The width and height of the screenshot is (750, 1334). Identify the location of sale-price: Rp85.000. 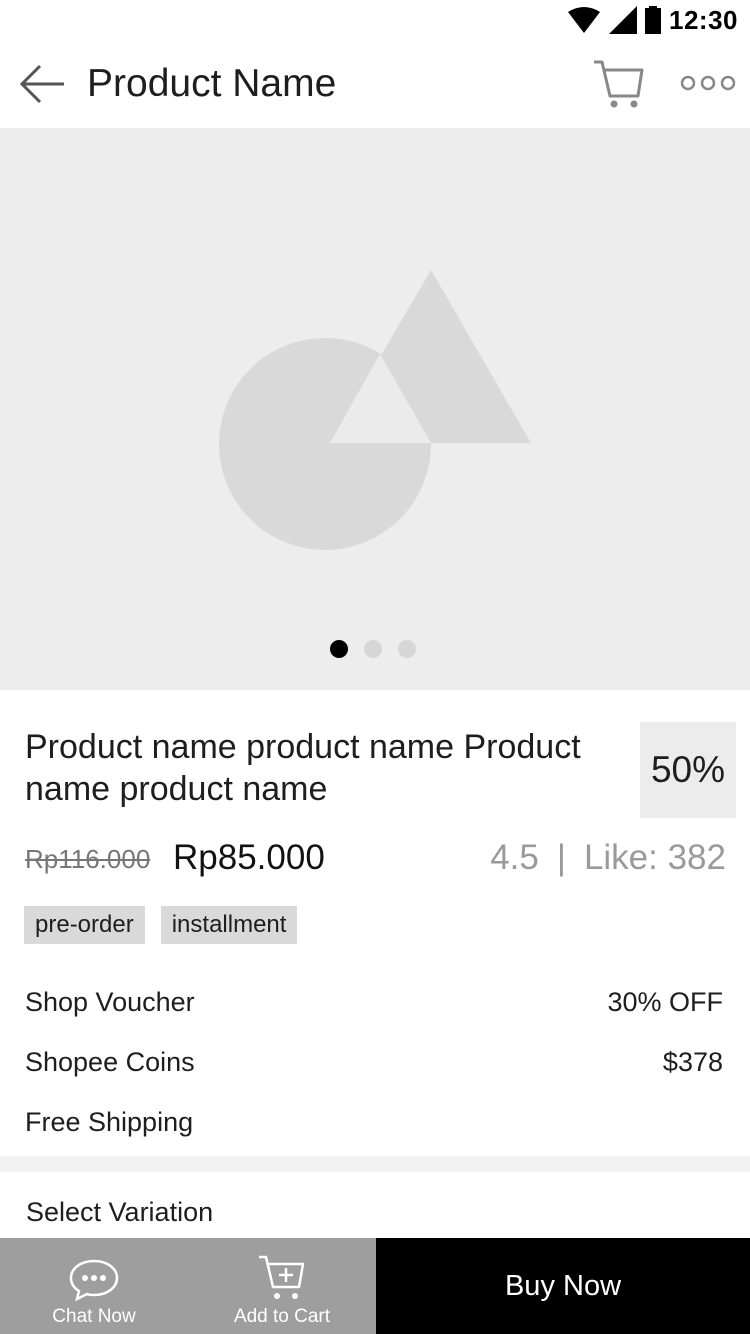
(249, 857).